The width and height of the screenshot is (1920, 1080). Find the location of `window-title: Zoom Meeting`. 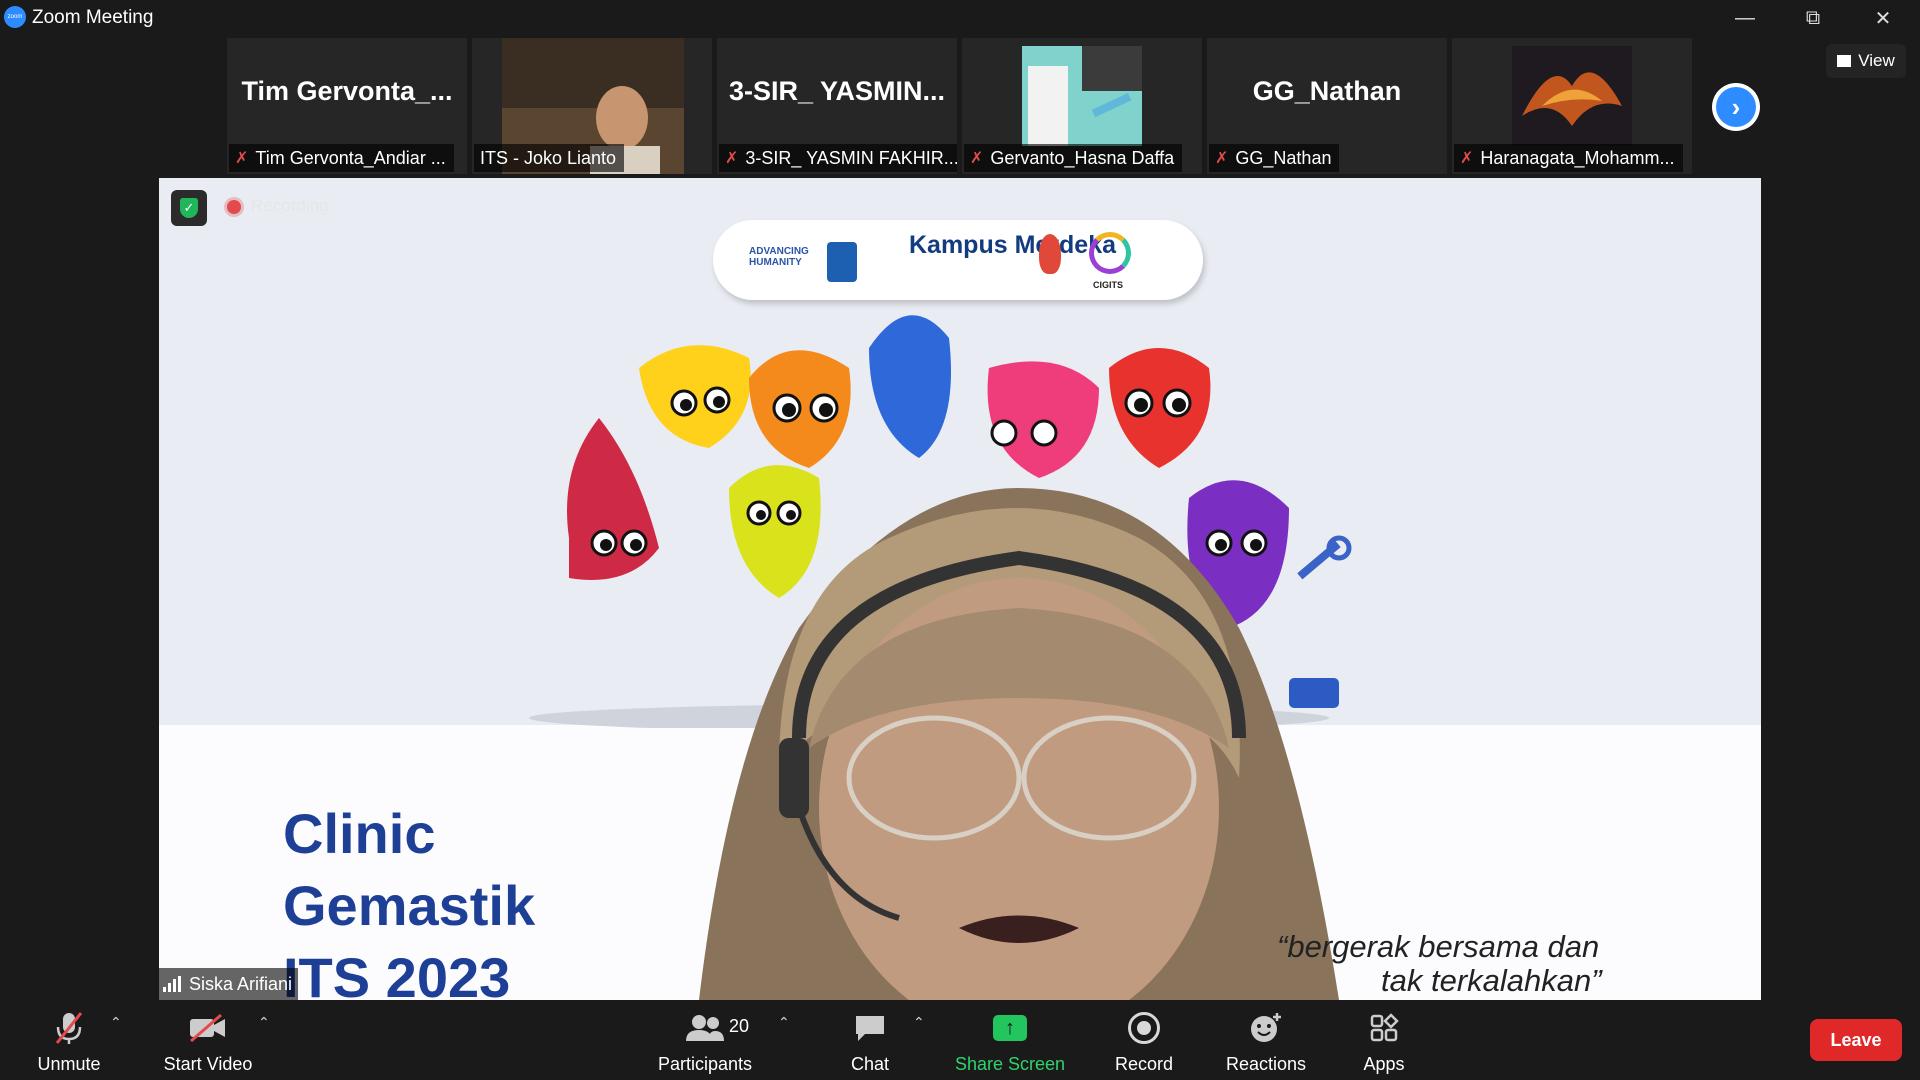

window-title: Zoom Meeting is located at coordinates (93, 17).